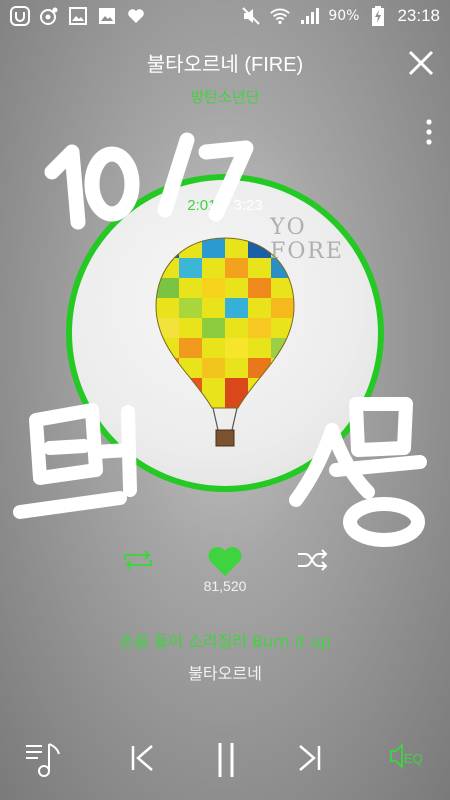 The width and height of the screenshot is (450, 800). What do you see at coordinates (309, 16) in the screenshot?
I see `signal-icon` at bounding box center [309, 16].